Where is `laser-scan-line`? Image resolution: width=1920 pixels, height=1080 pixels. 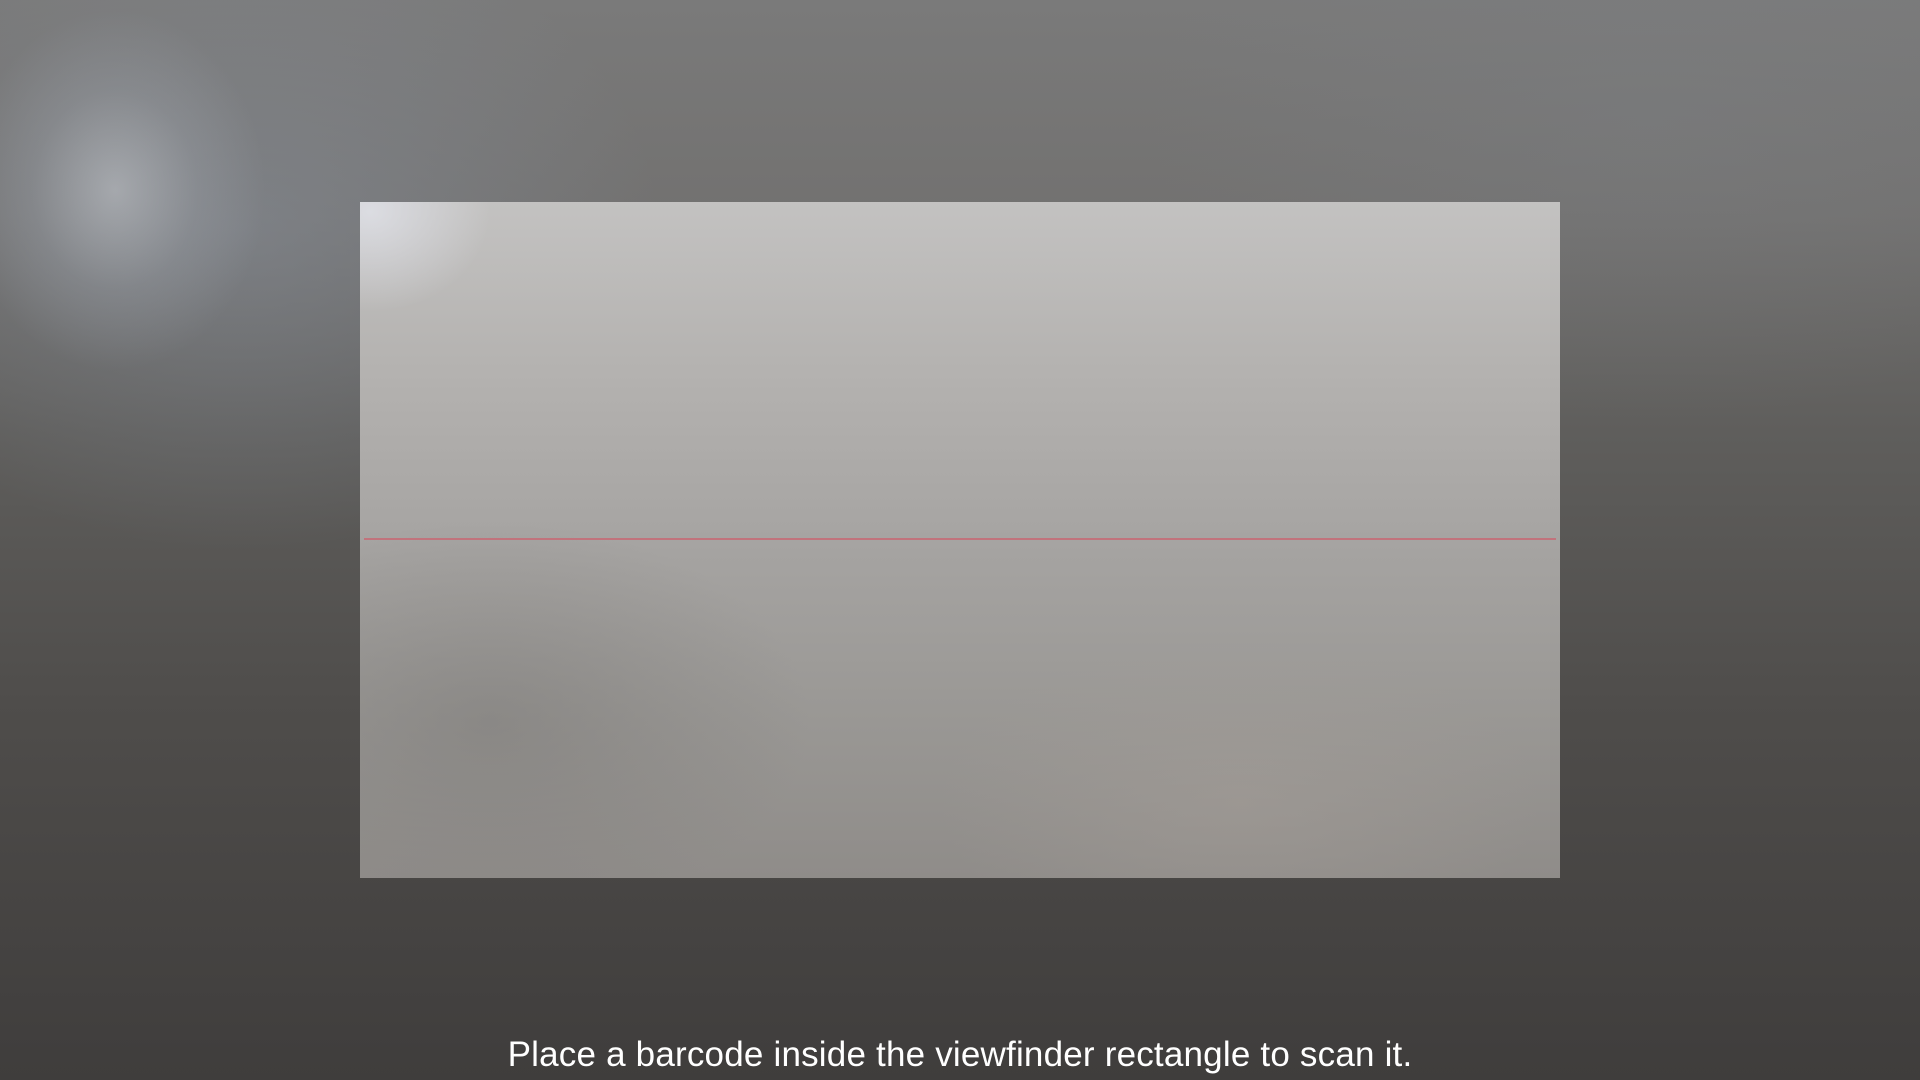
laser-scan-line is located at coordinates (960, 539).